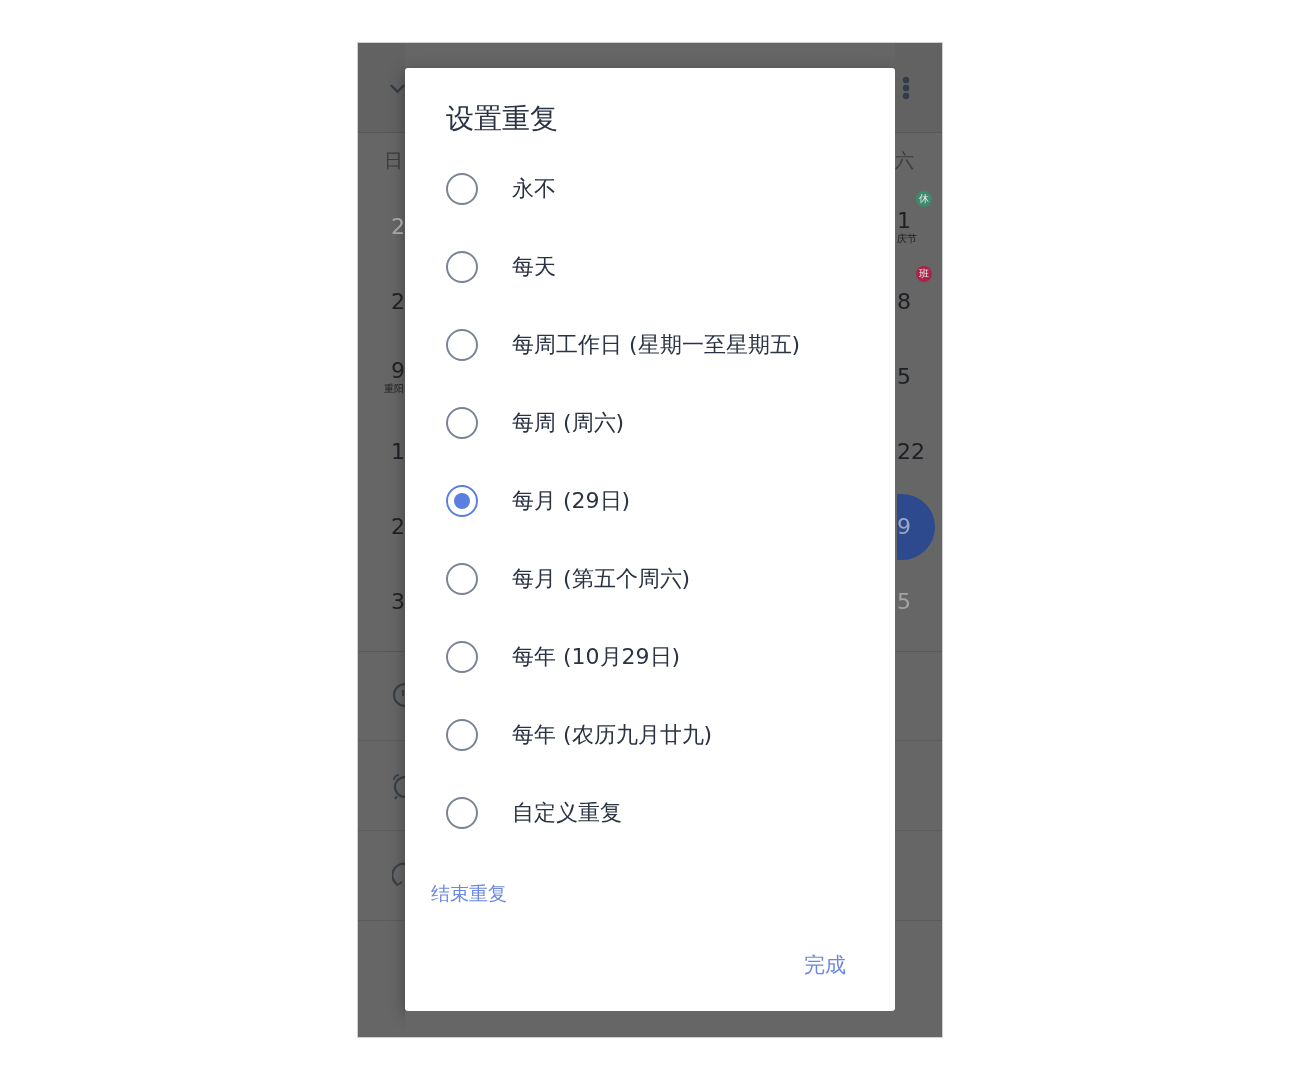 The height and width of the screenshot is (1082, 1300). Describe the element at coordinates (469, 894) in the screenshot. I see `end-repeat-link: 结束重复` at that location.